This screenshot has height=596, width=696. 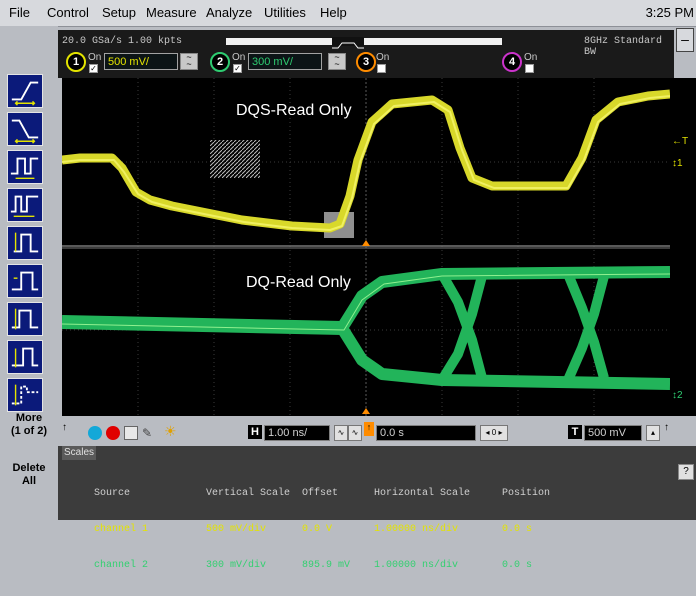 What do you see at coordinates (121, 565) in the screenshot?
I see `scales-row-2-source: channel 2` at bounding box center [121, 565].